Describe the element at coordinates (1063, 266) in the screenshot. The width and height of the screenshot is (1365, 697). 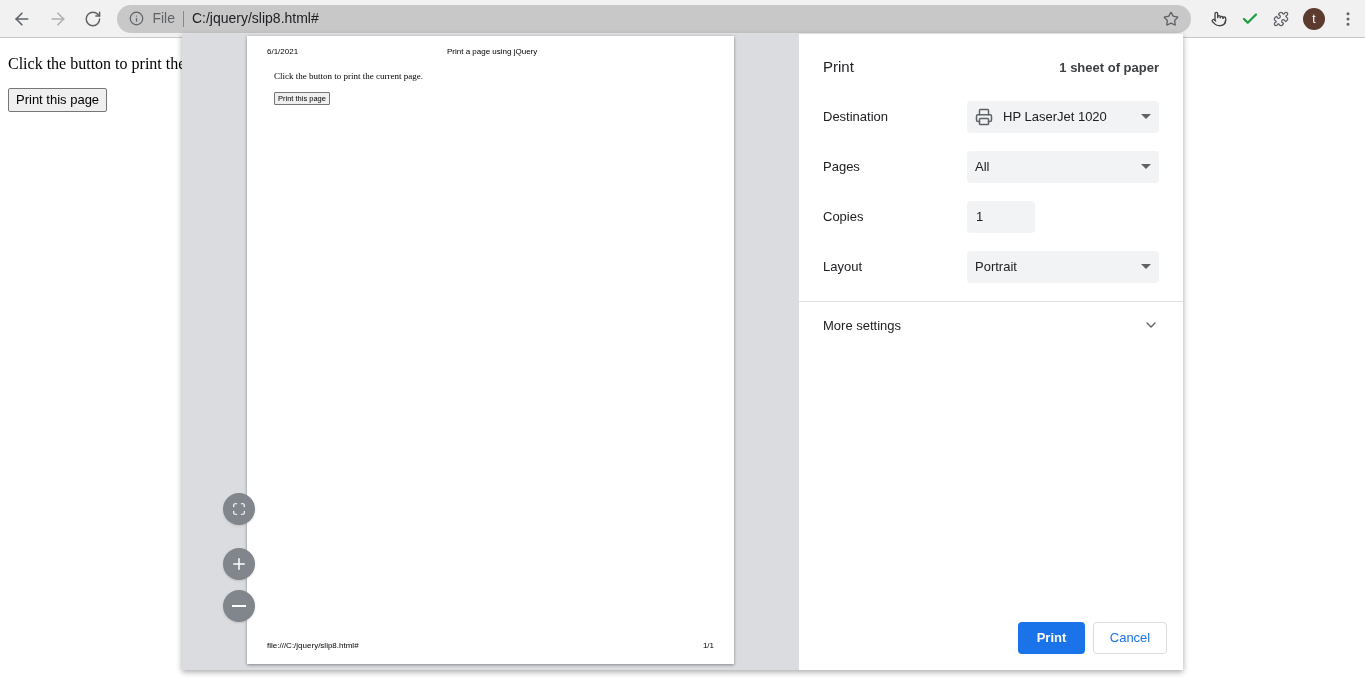
I see `setting-dropdown: Portrait` at that location.